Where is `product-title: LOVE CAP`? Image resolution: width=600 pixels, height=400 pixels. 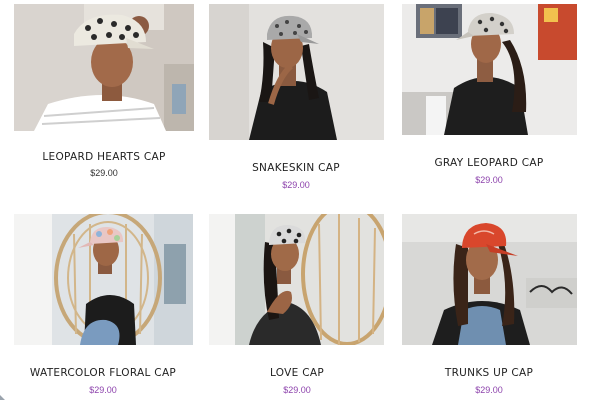
product-title: LOVE CAP is located at coordinates (297, 373).